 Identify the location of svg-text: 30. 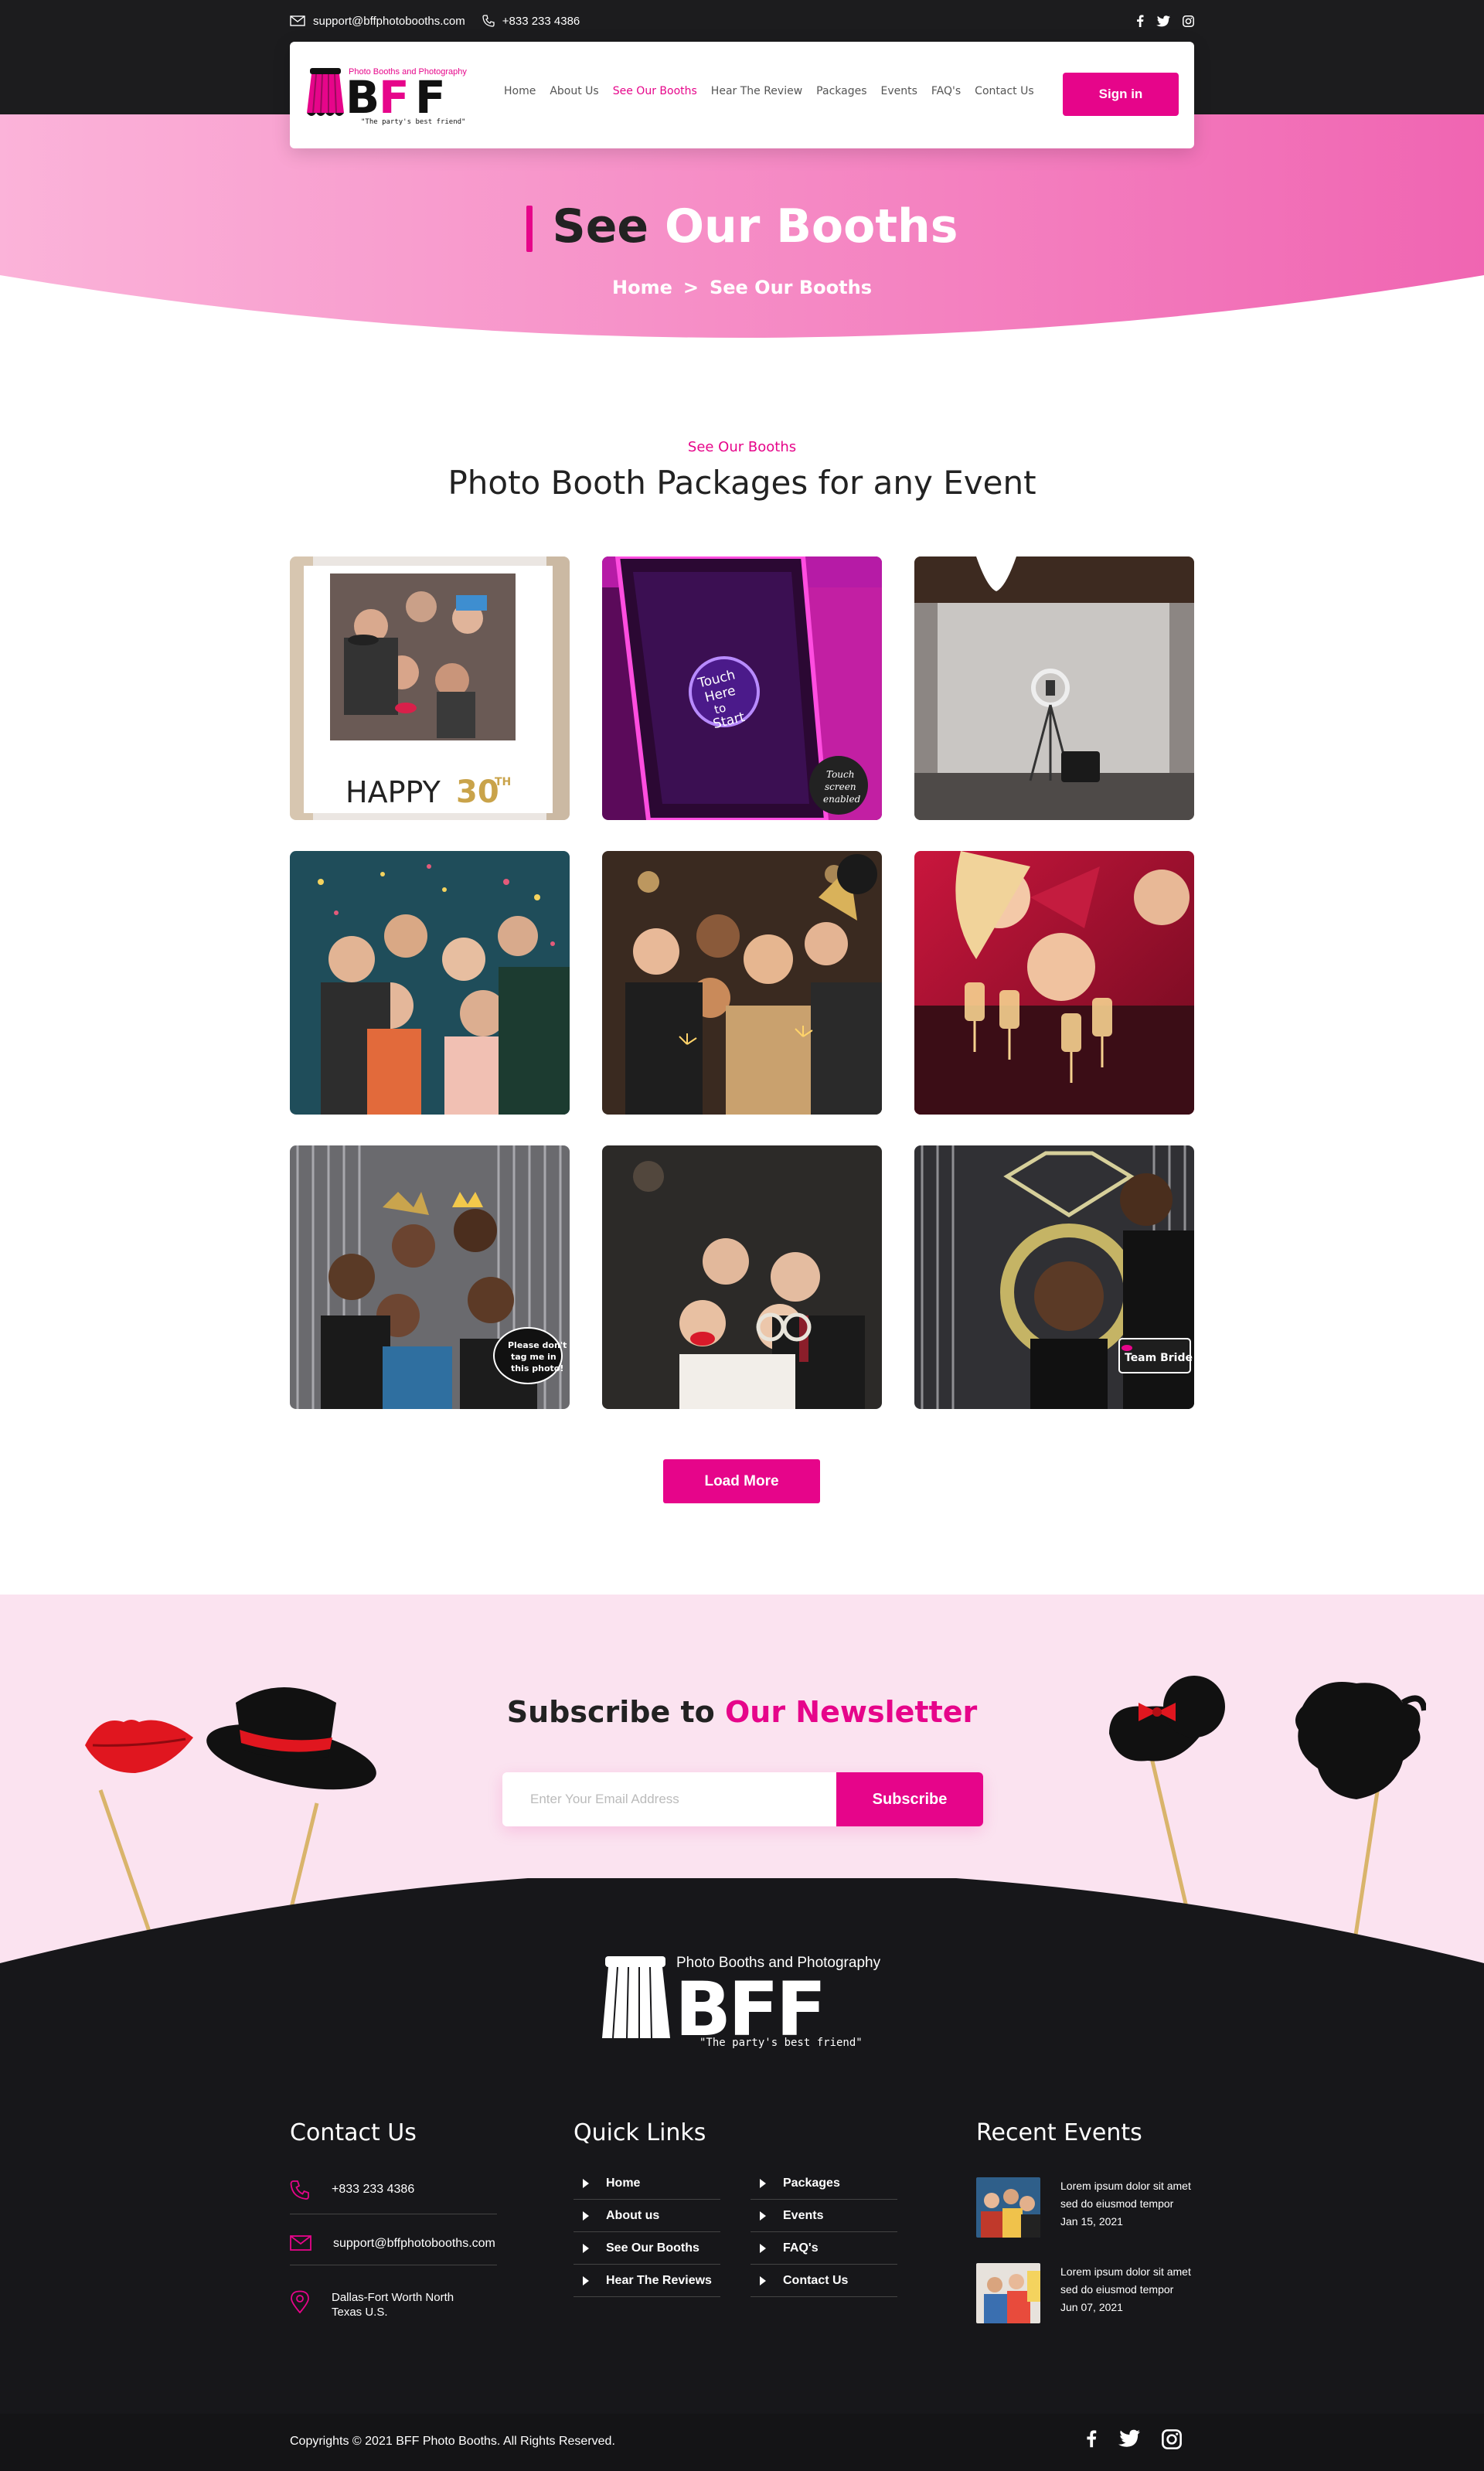
(477, 792).